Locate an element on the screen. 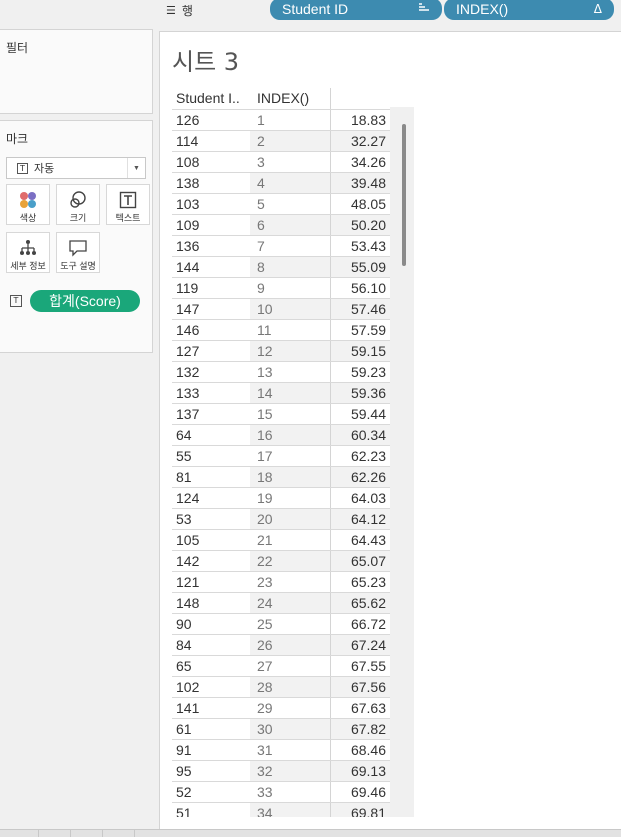  cell-student-id: 61 is located at coordinates (211, 729).